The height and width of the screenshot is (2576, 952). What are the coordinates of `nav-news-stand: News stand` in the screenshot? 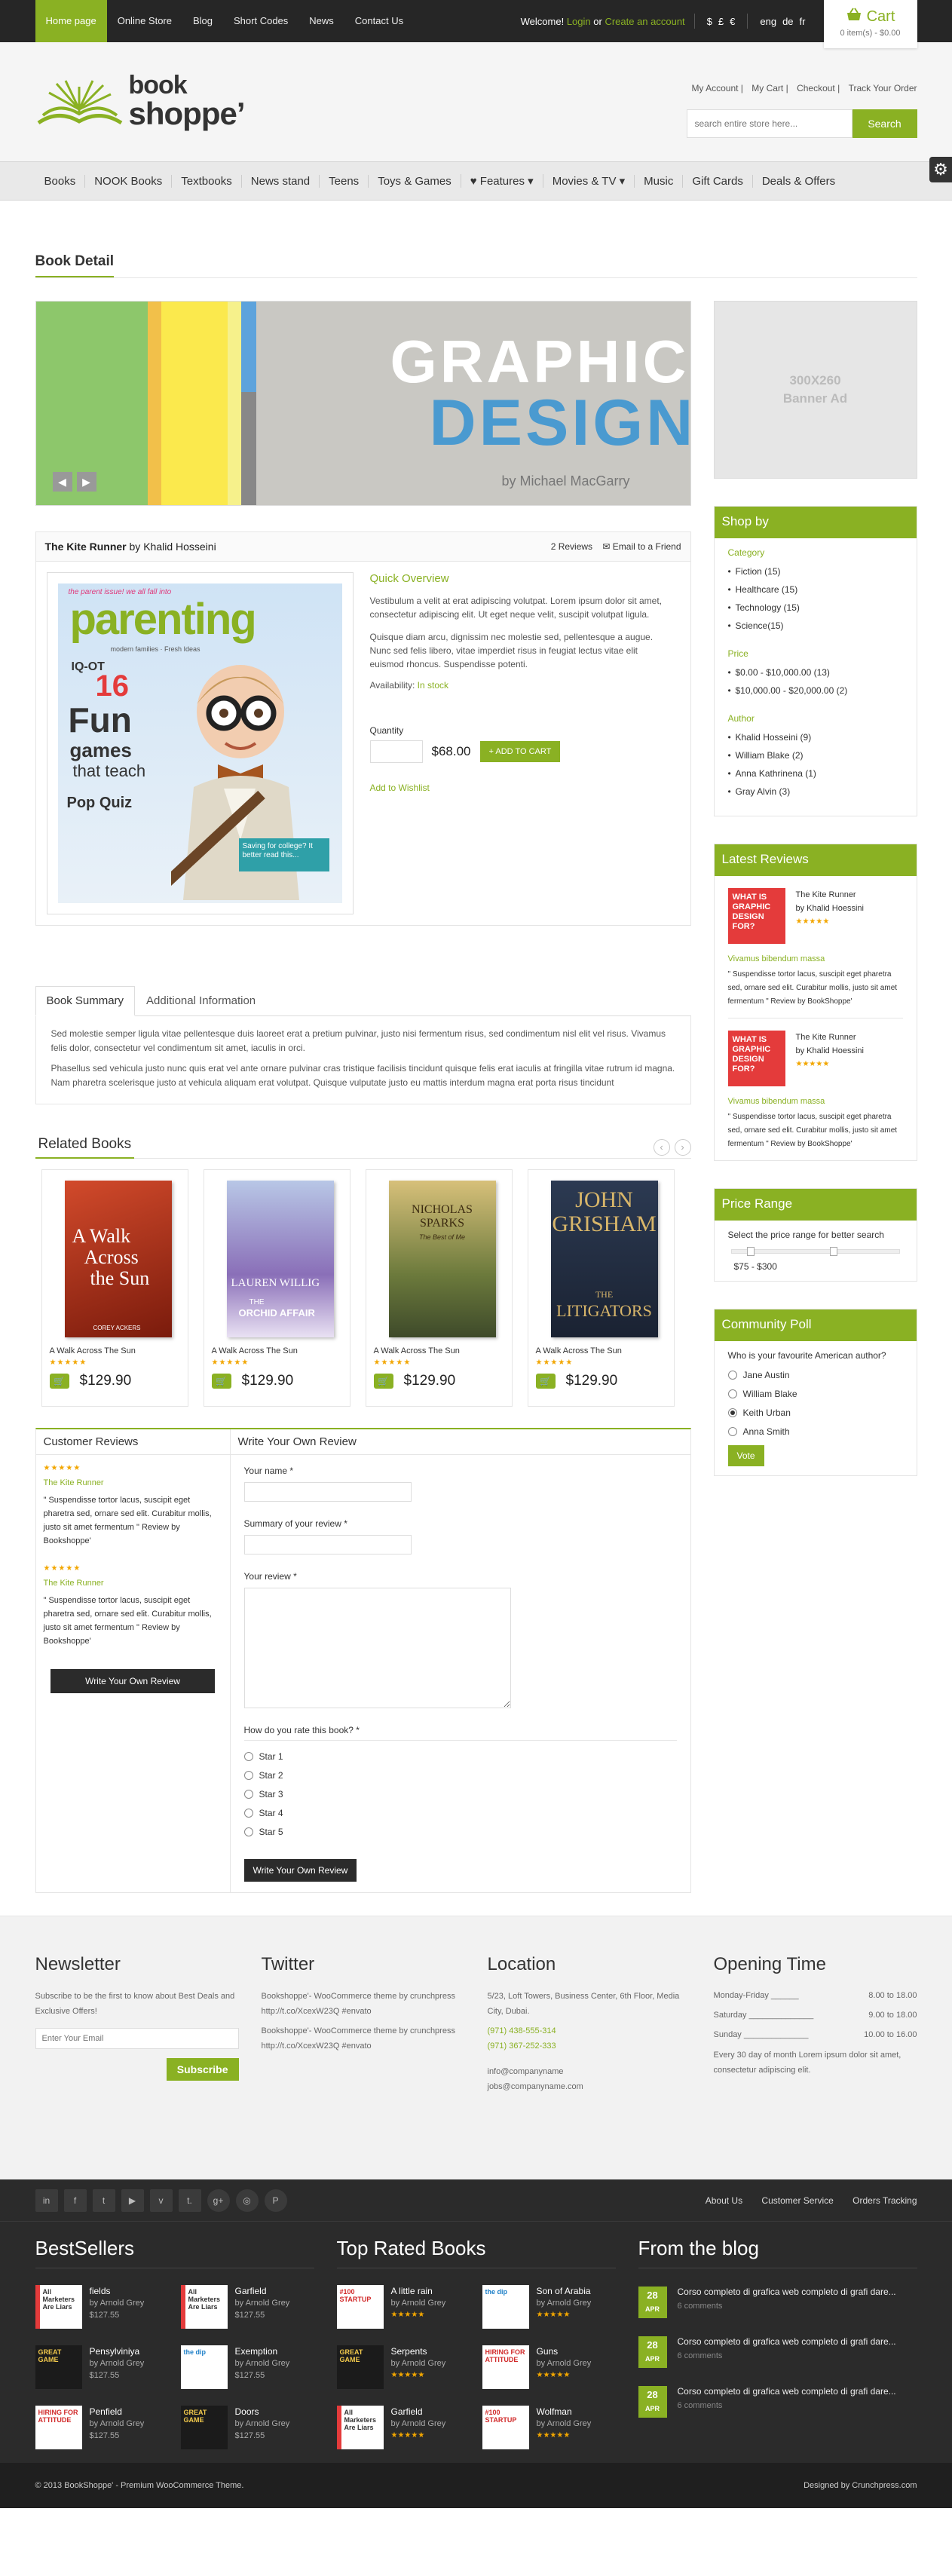 It's located at (279, 181).